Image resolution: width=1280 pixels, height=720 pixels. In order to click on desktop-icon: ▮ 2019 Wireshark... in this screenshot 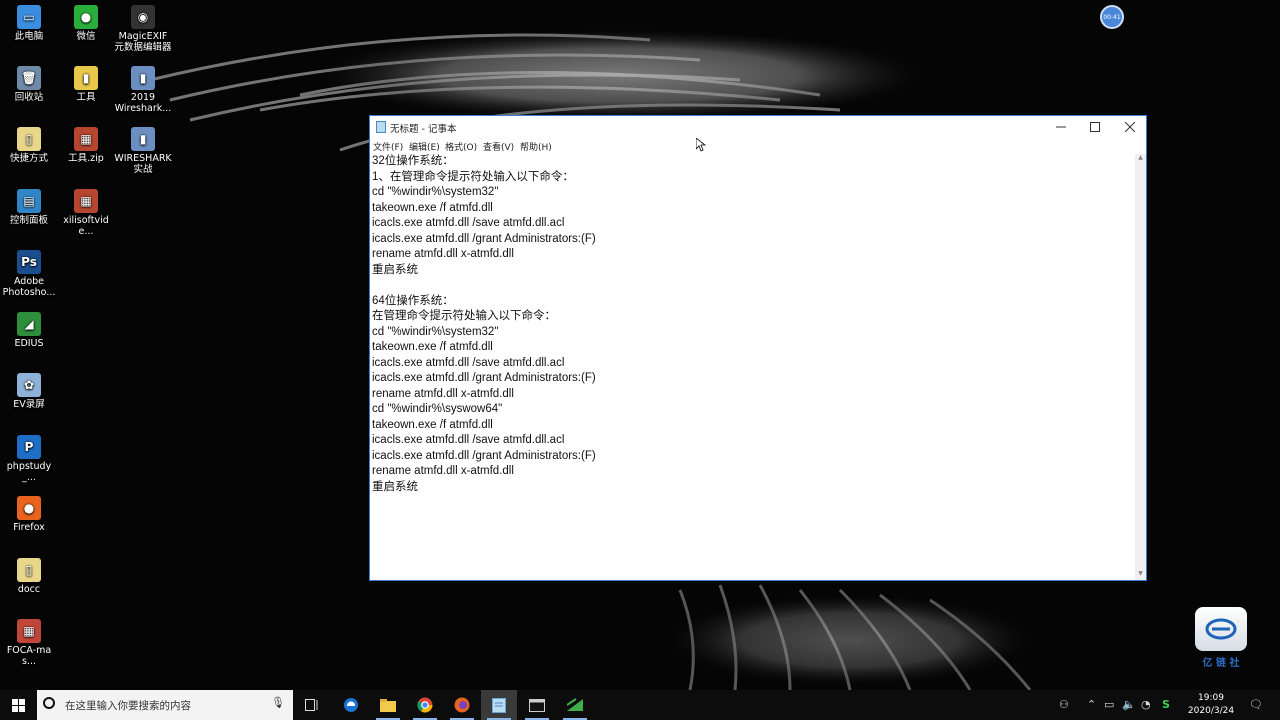, I will do `click(143, 90)`.